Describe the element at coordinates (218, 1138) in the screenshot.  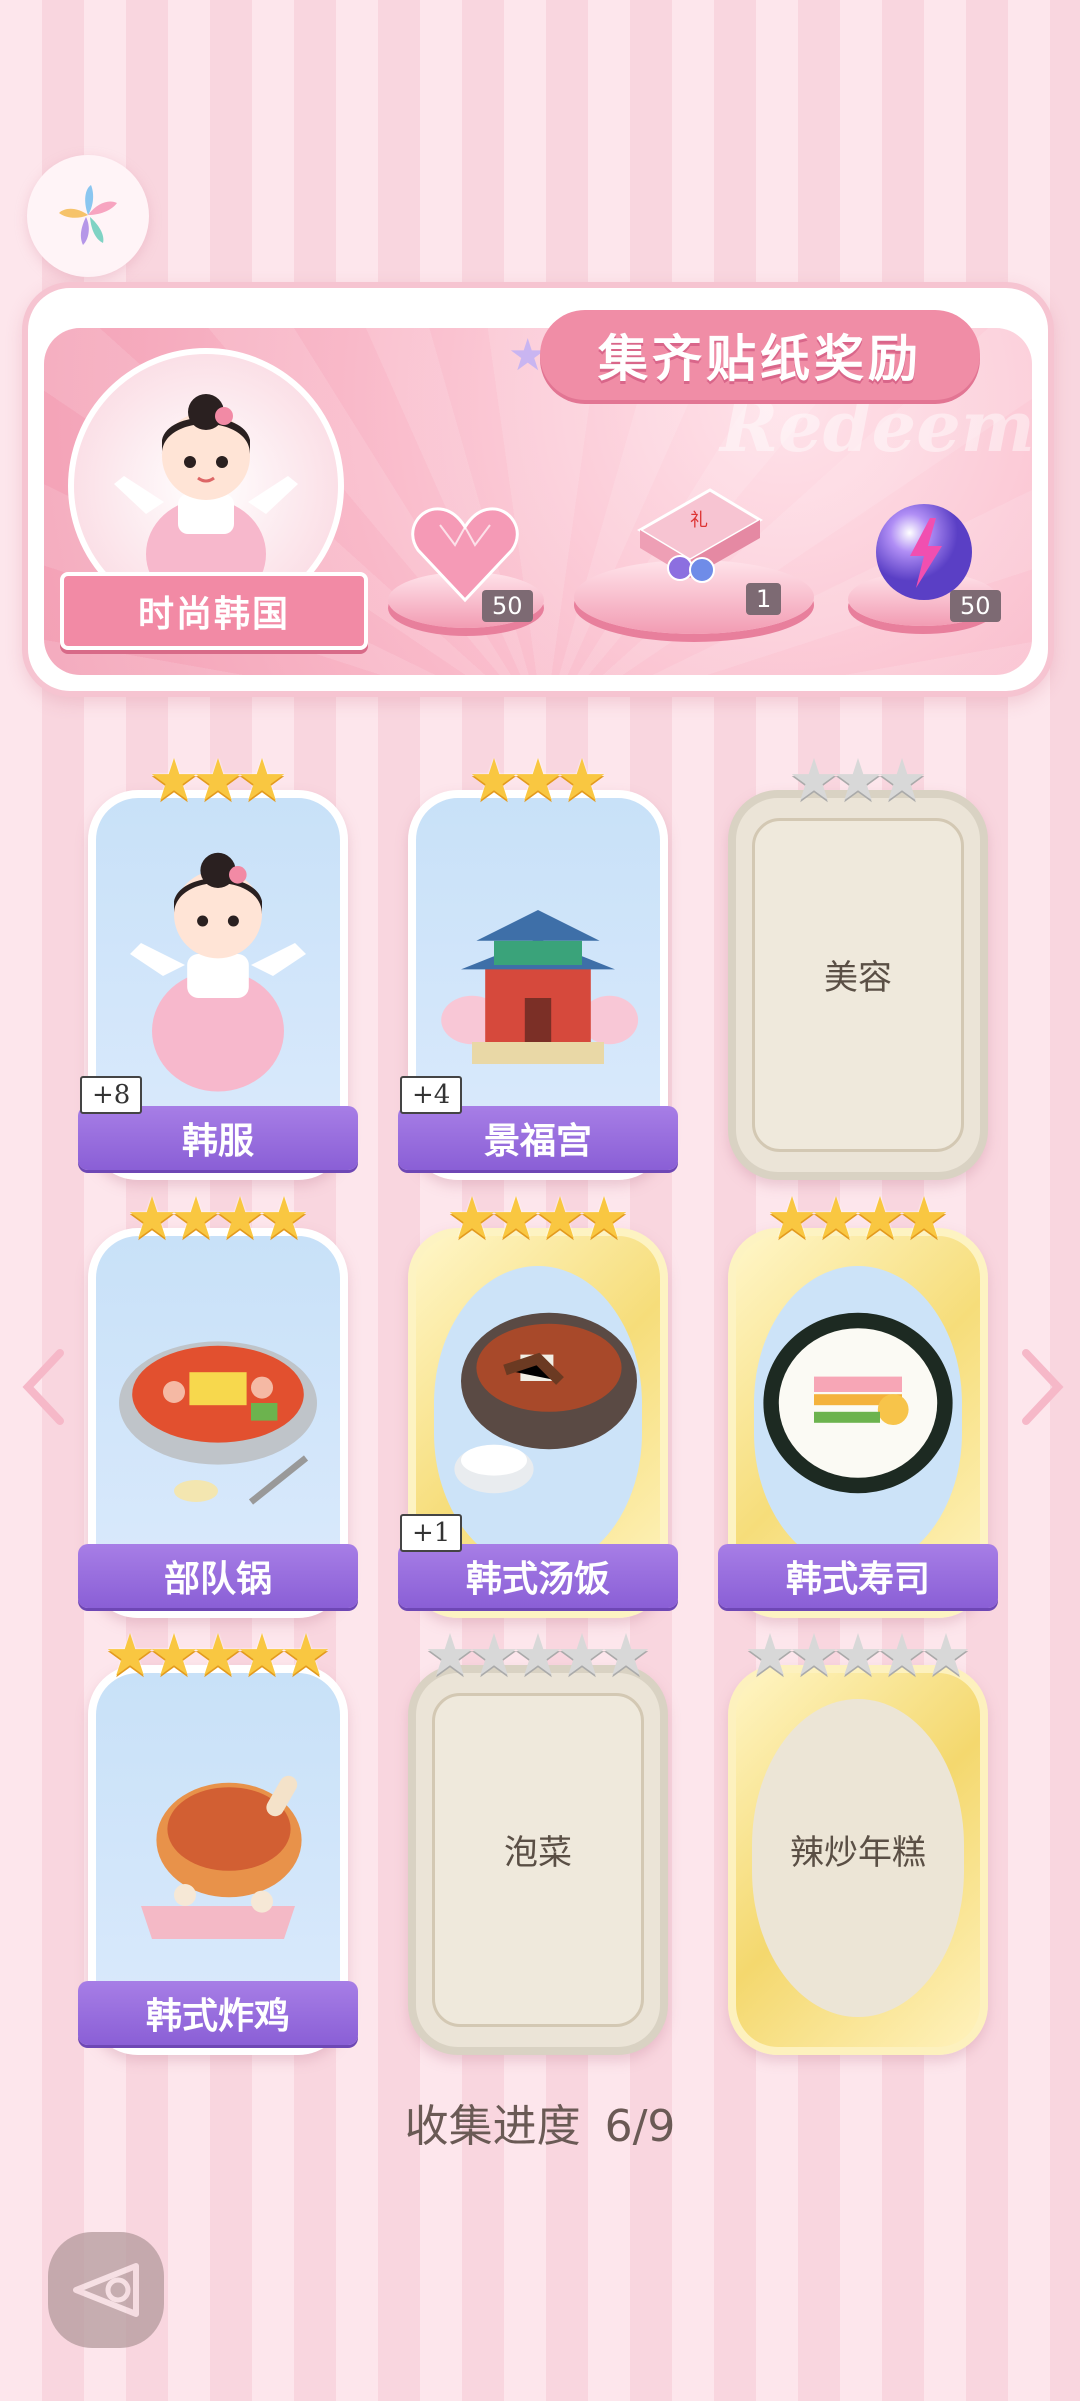
I see `card-label: 韩服` at that location.